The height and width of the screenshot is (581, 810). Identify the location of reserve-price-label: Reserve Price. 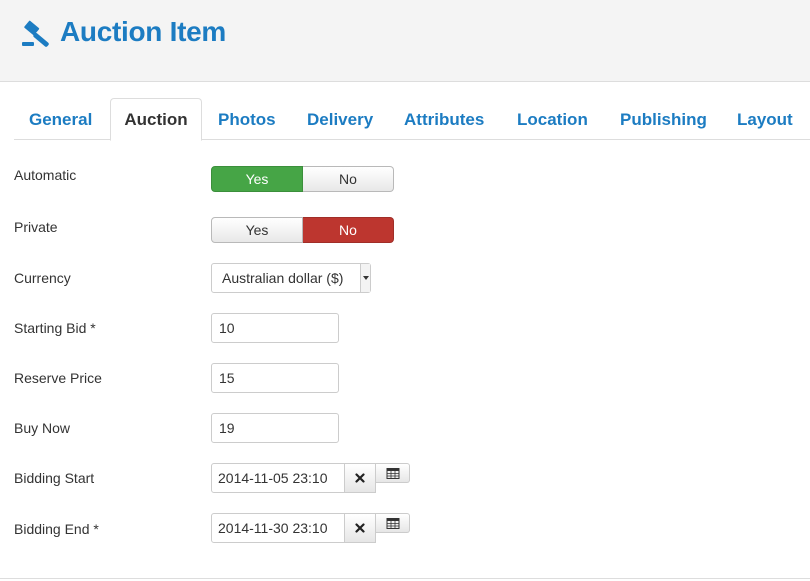
(58, 378).